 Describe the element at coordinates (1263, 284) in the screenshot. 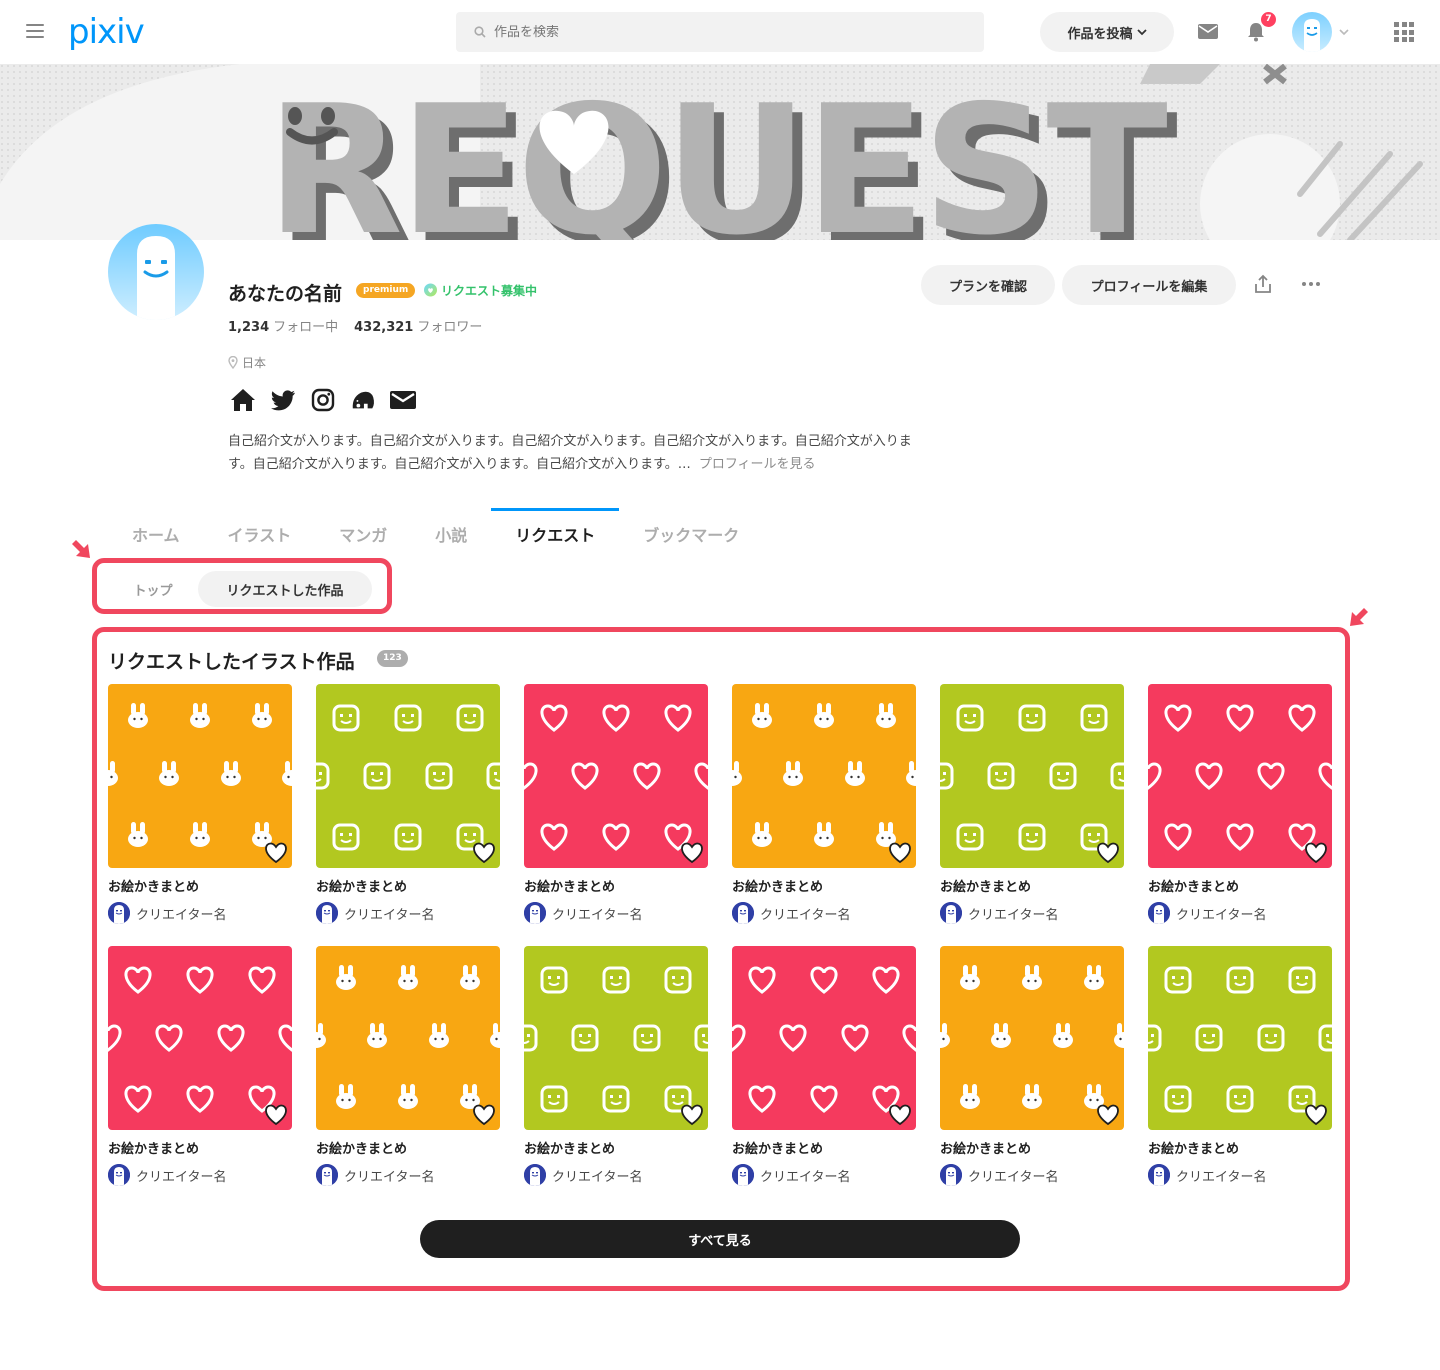

I see `share-icon` at that location.